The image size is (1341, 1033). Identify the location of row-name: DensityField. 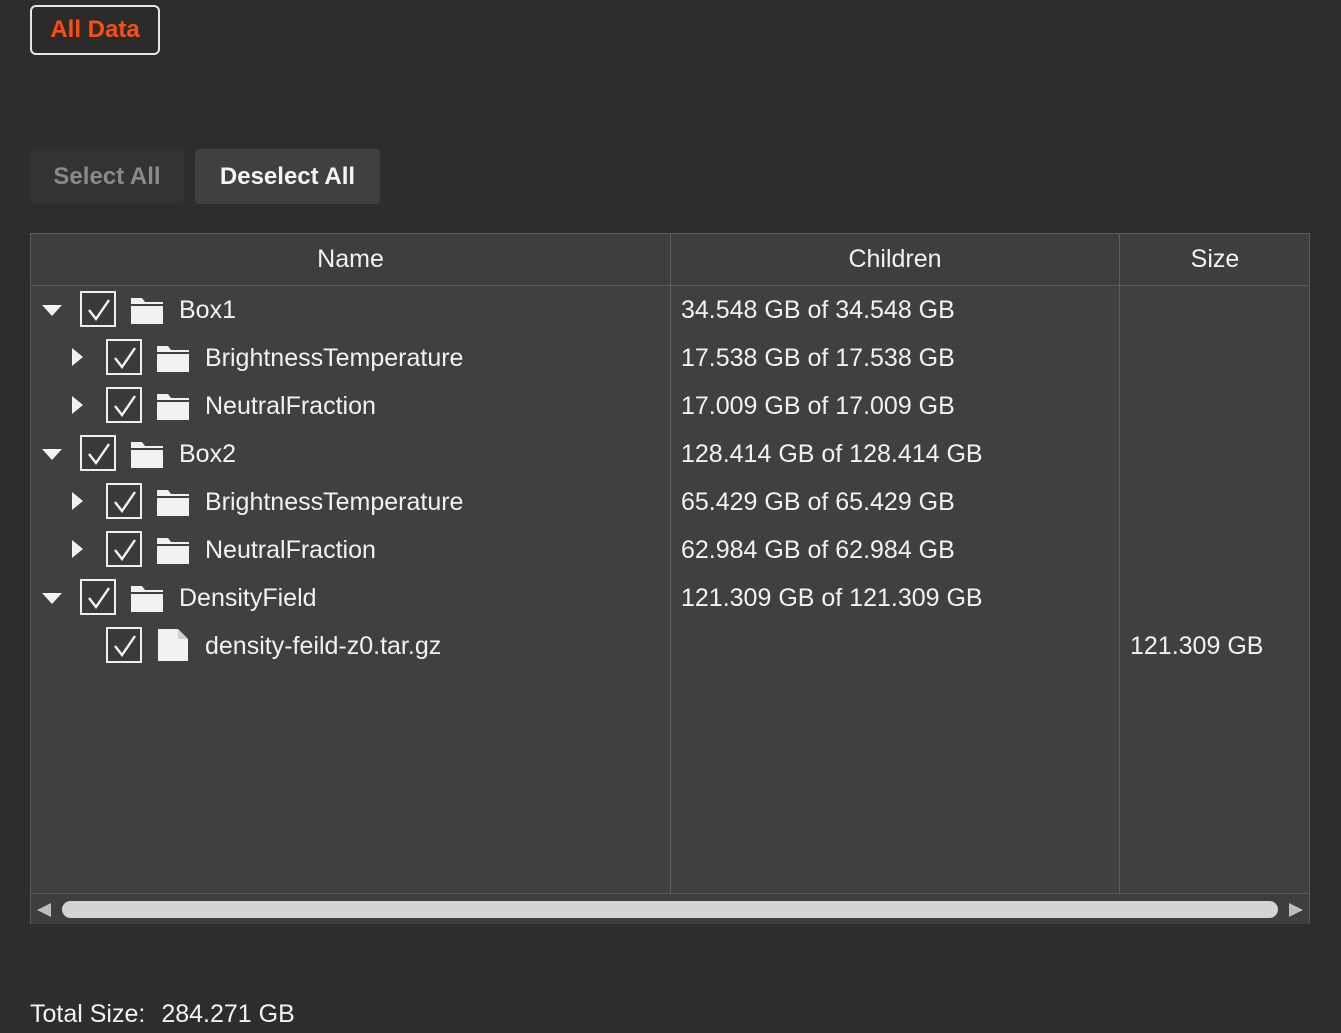
(248, 598).